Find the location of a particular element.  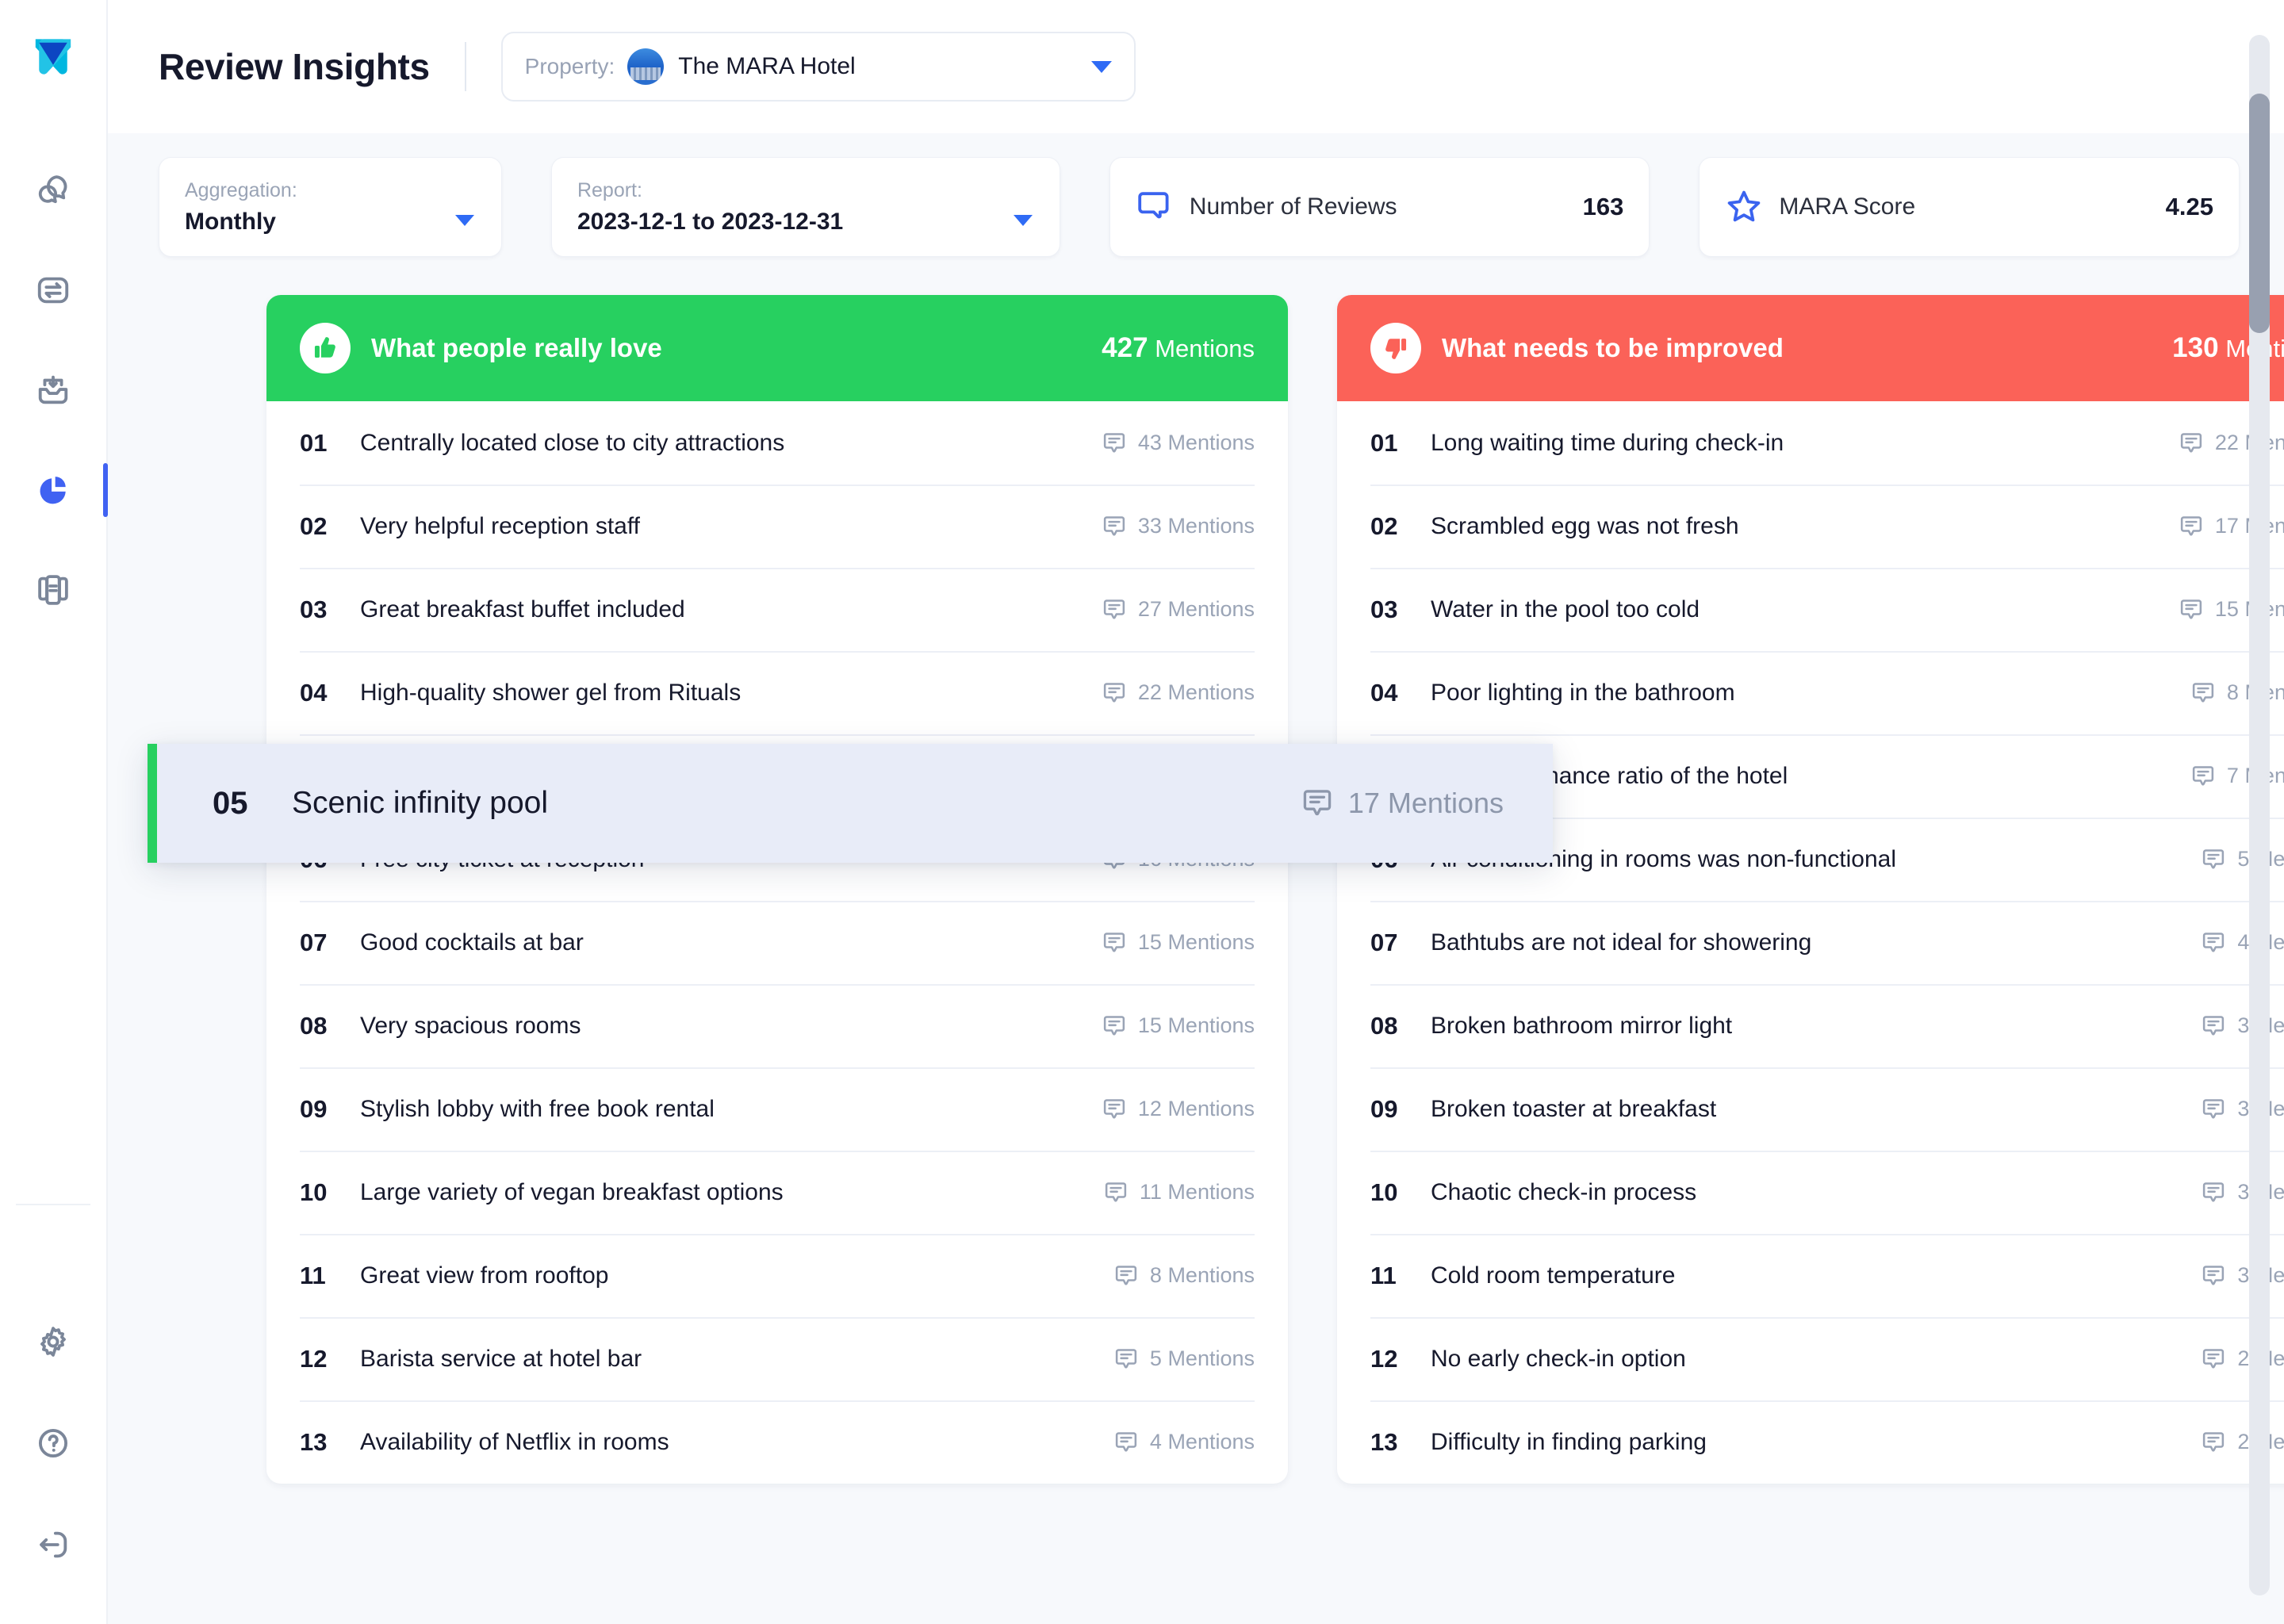

aggregation-label: Aggregation: is located at coordinates (241, 189).